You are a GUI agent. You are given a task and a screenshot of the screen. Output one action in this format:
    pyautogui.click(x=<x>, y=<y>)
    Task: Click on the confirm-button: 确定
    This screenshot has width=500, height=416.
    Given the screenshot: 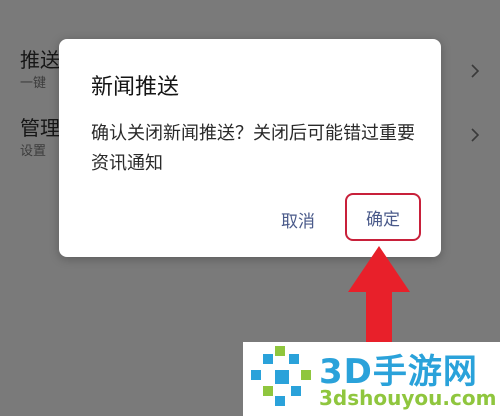 What is the action you would take?
    pyautogui.click(x=383, y=217)
    